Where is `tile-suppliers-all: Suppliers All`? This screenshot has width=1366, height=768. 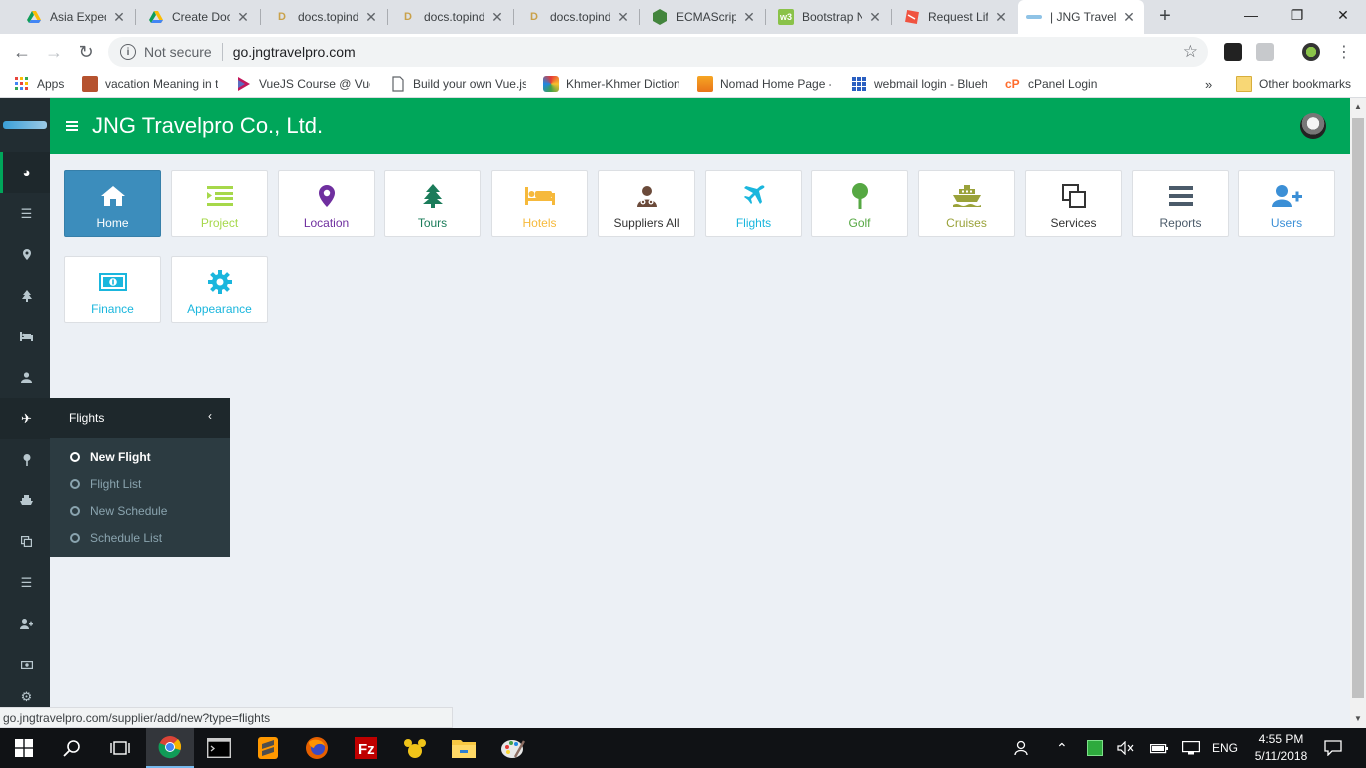 tile-suppliers-all: Suppliers All is located at coordinates (646, 203).